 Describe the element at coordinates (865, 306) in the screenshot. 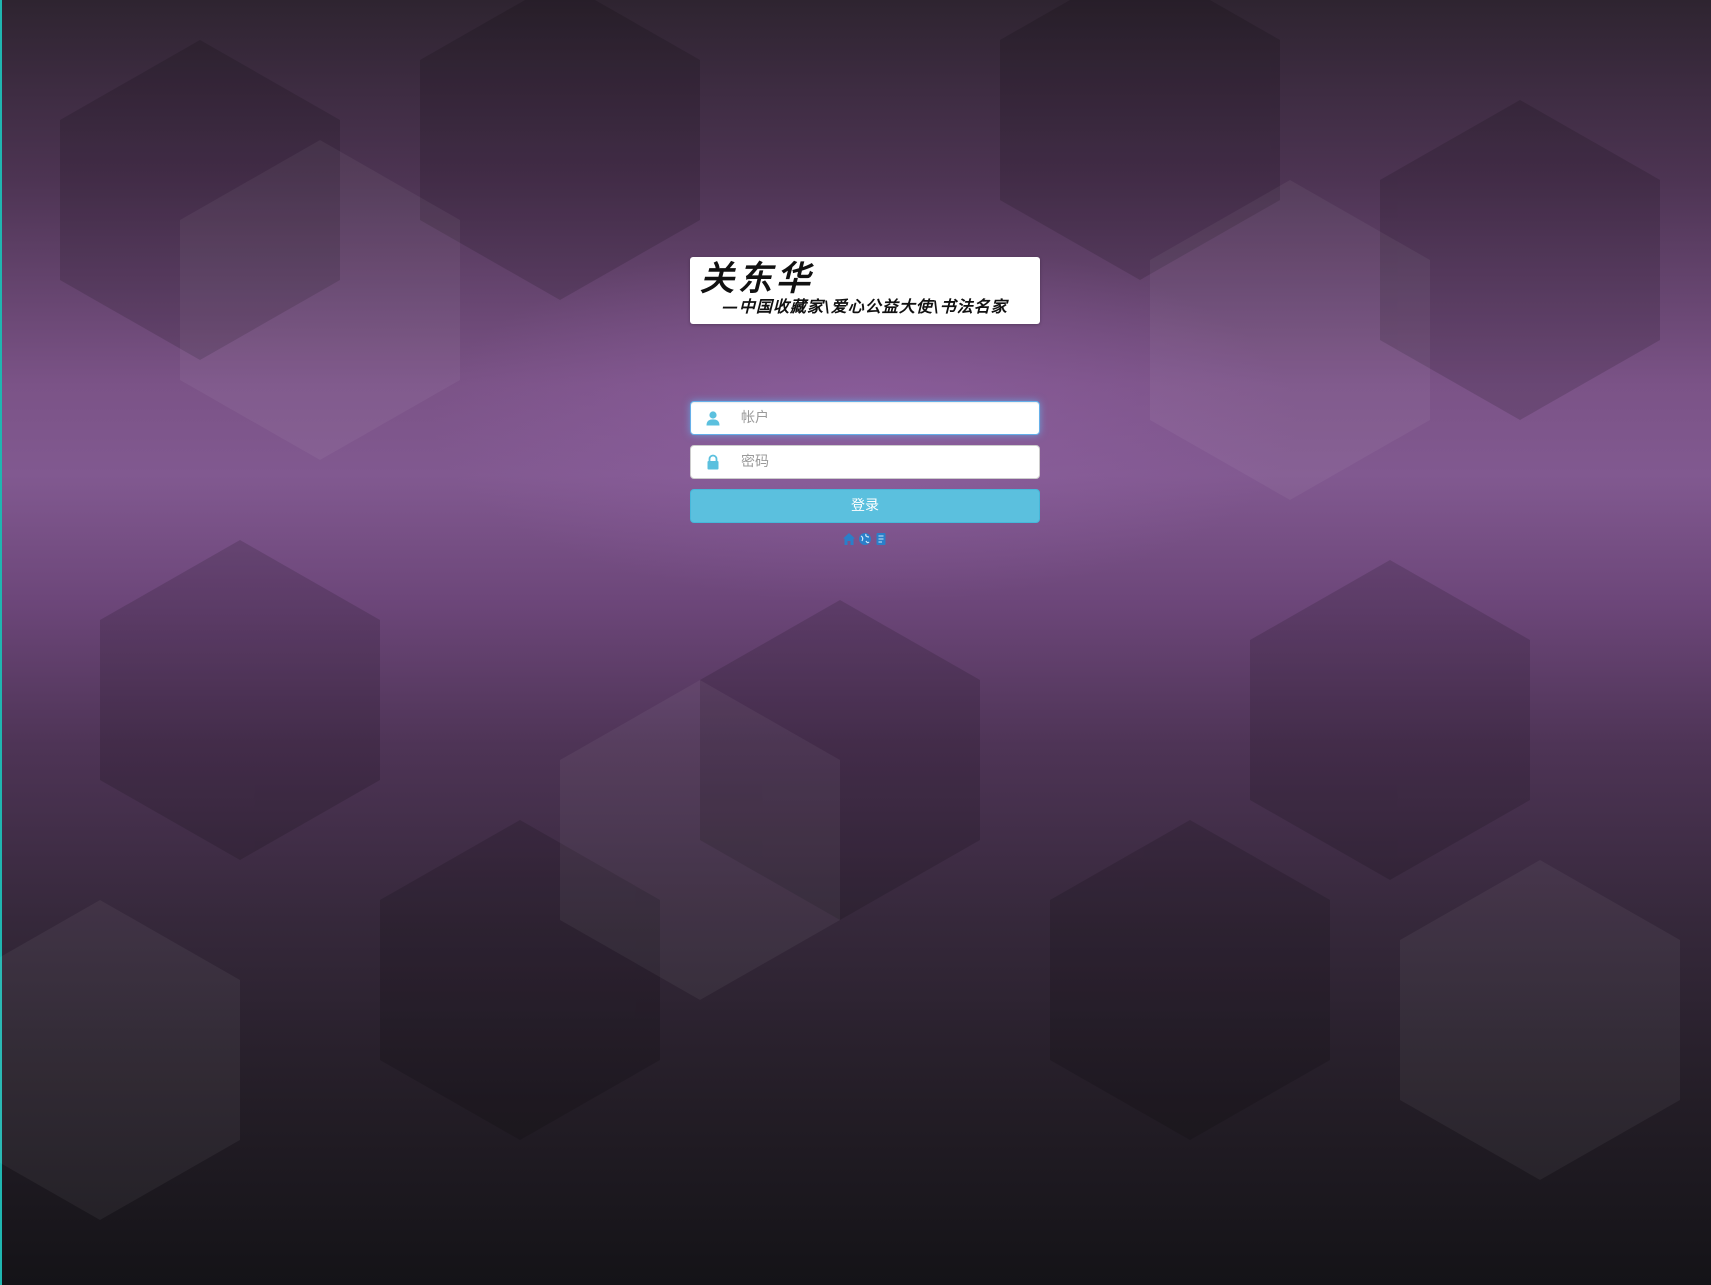

I see `logo-tagline: —中国收藏家\爱心公益大使\书法名家` at that location.